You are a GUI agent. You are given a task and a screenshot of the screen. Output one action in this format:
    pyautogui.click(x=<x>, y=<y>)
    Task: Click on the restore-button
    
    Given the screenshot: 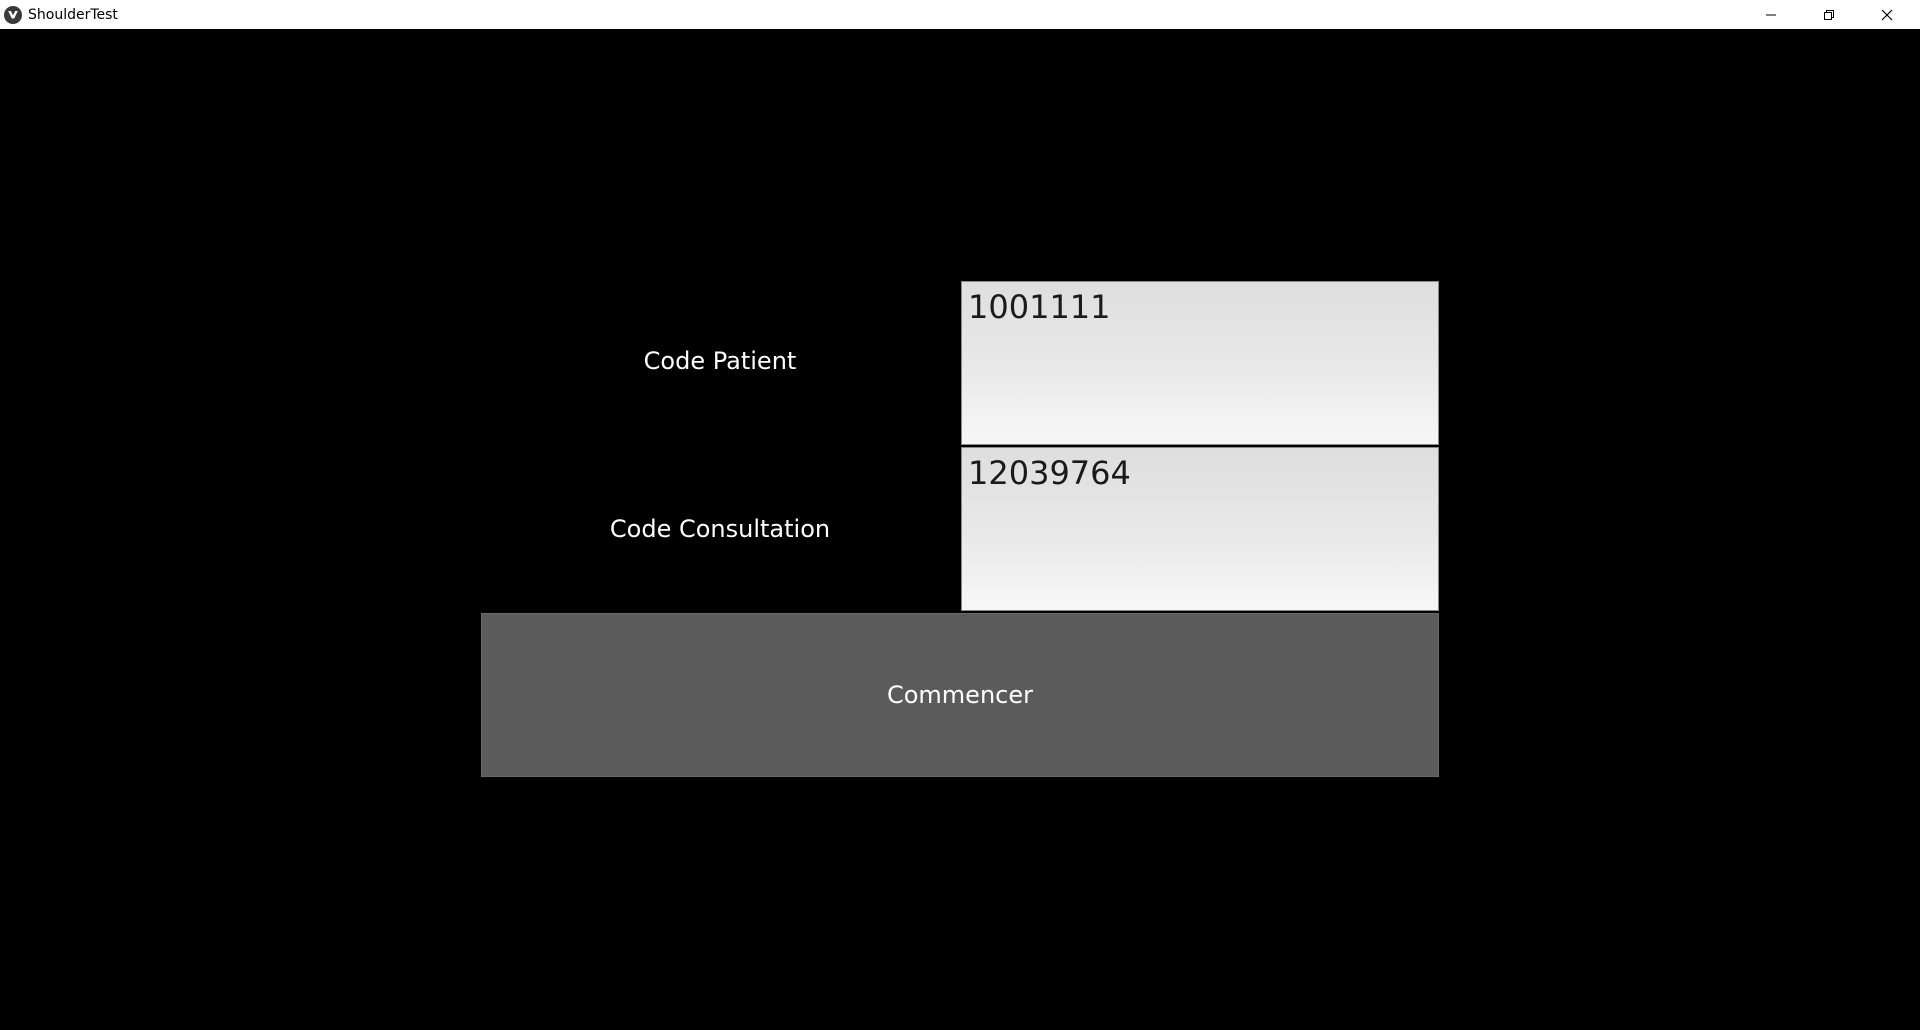 What is the action you would take?
    pyautogui.click(x=1829, y=14)
    